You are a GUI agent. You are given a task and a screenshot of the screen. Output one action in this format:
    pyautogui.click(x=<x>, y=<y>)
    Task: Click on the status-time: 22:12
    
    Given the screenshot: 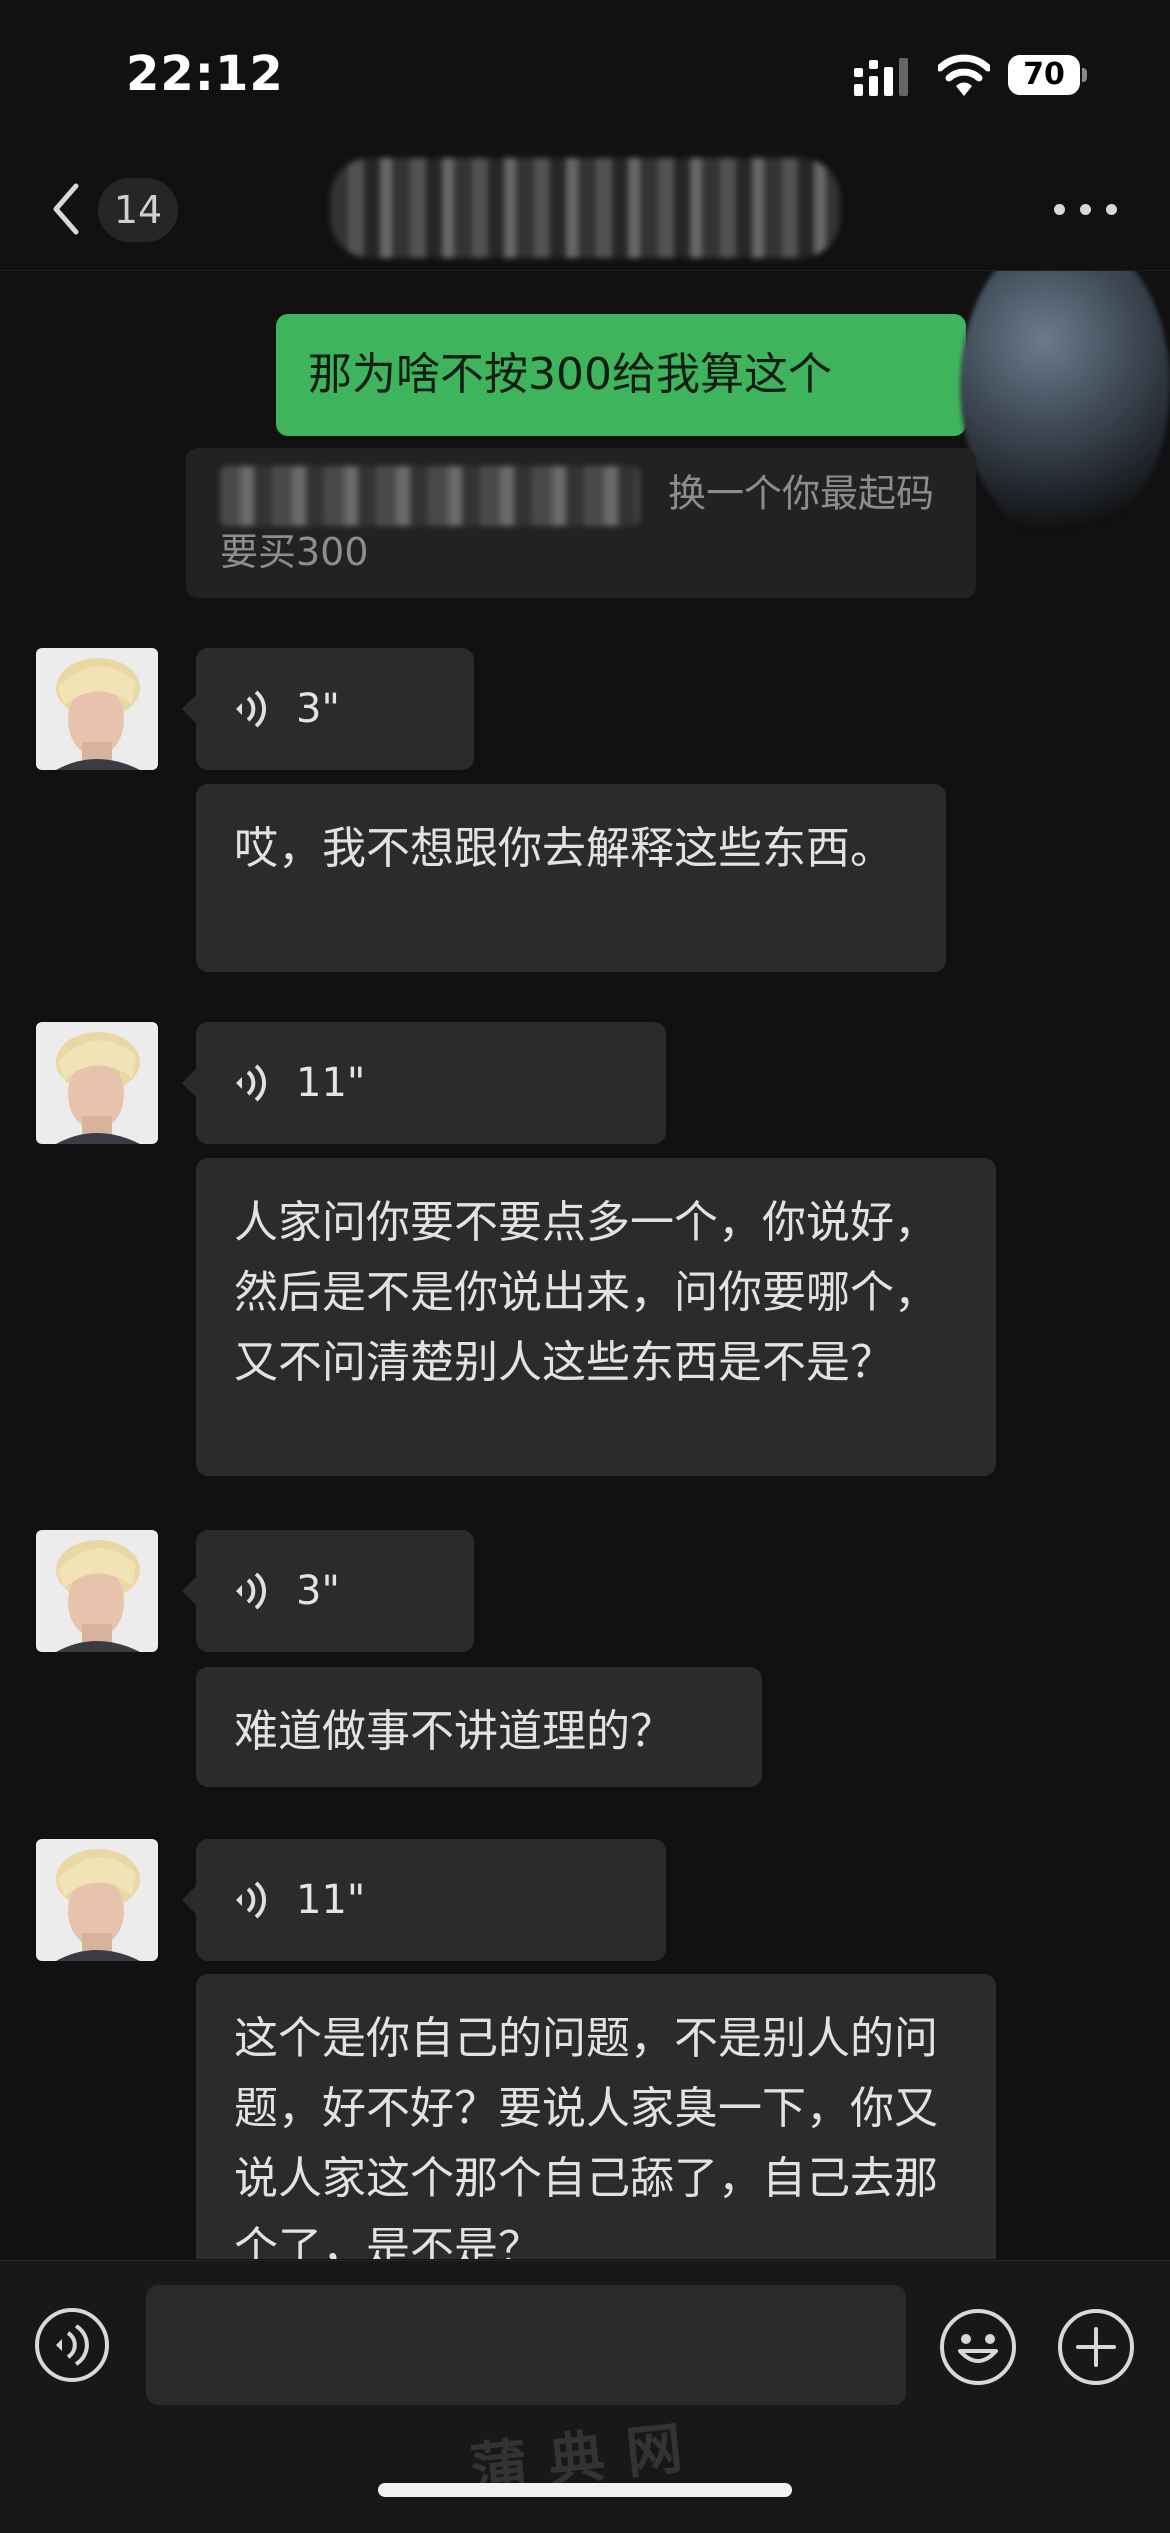 What is the action you would take?
    pyautogui.click(x=205, y=74)
    